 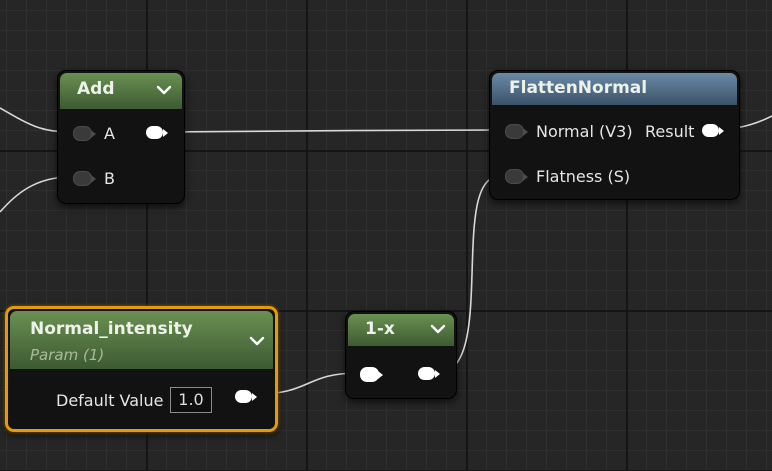 What do you see at coordinates (331, 131) in the screenshot?
I see `wire-add-to-normal` at bounding box center [331, 131].